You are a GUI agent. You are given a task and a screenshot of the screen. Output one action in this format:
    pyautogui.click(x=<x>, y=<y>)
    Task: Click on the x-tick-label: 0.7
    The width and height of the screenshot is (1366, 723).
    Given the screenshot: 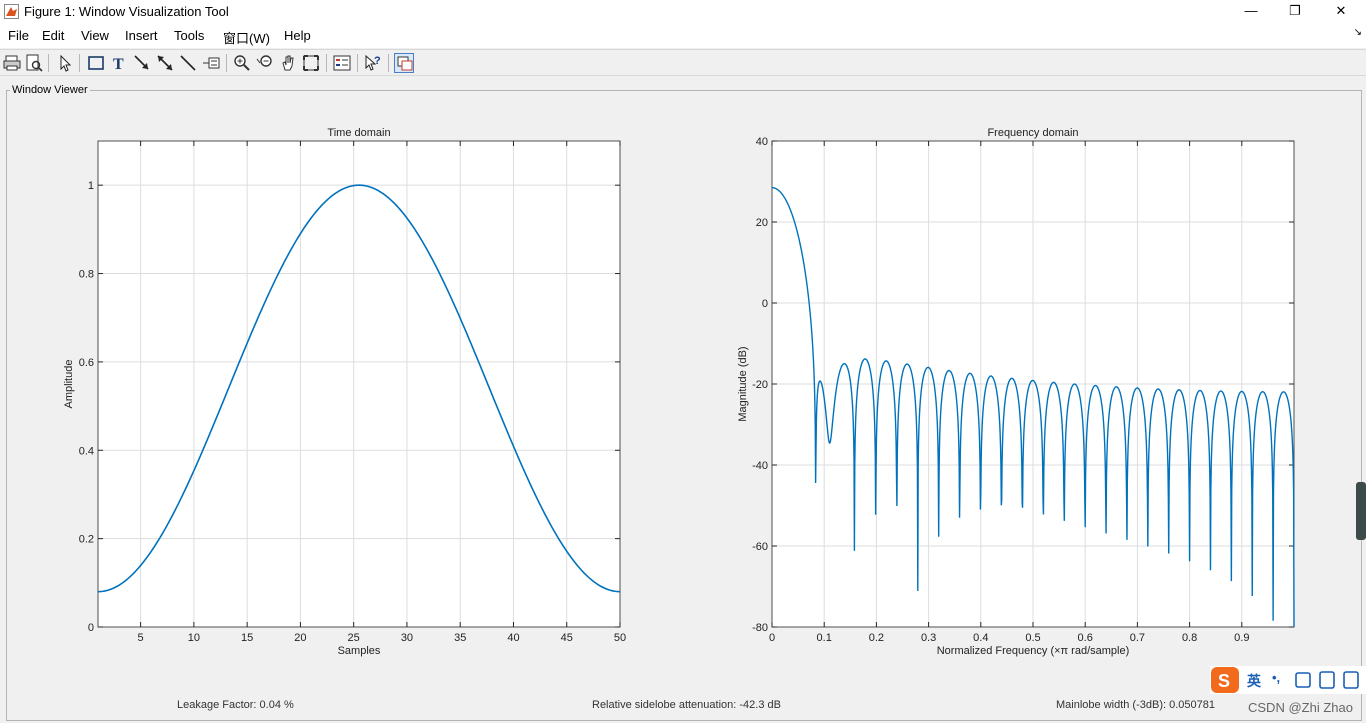 What is the action you would take?
    pyautogui.click(x=1137, y=638)
    